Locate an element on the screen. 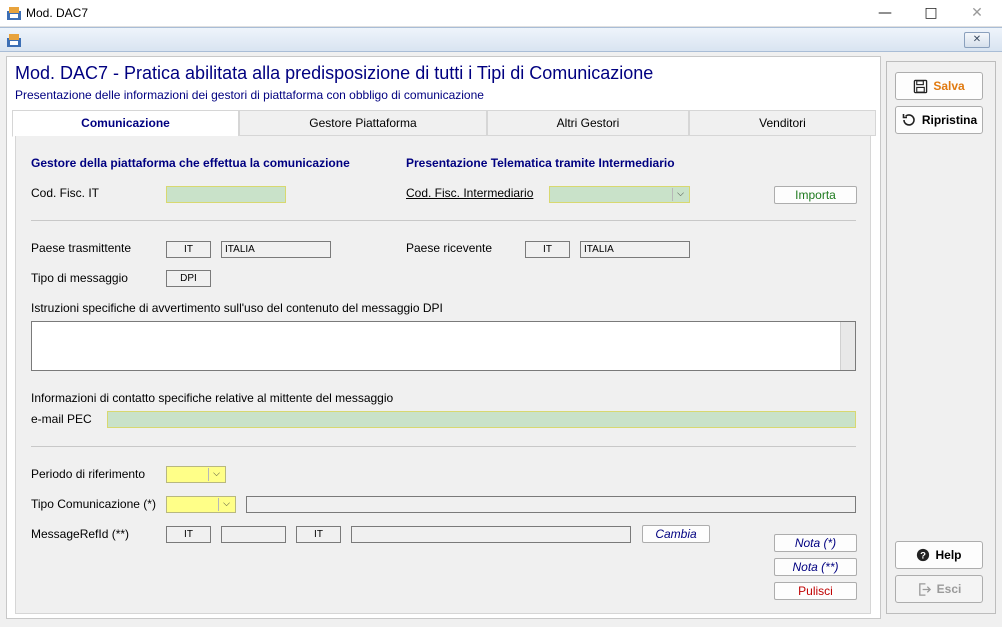 The width and height of the screenshot is (1002, 627). salva-button: Salva is located at coordinates (939, 86).